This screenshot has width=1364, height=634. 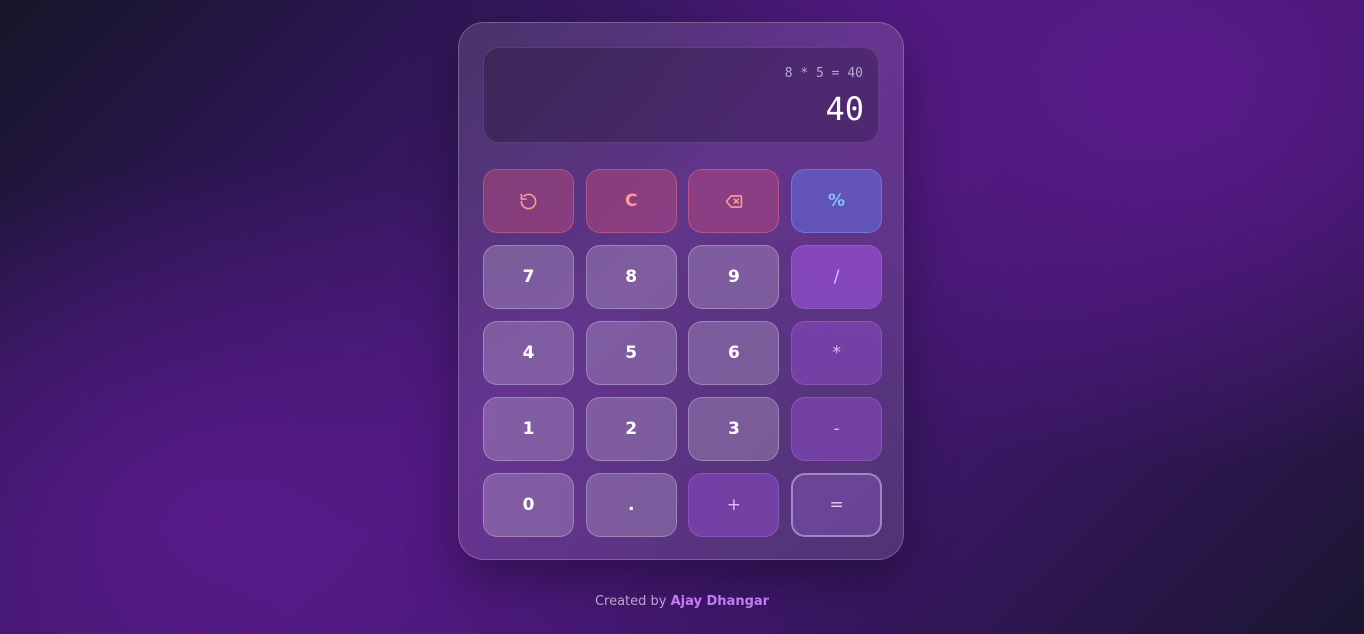 What do you see at coordinates (528, 353) in the screenshot?
I see `digit-4-button: 4` at bounding box center [528, 353].